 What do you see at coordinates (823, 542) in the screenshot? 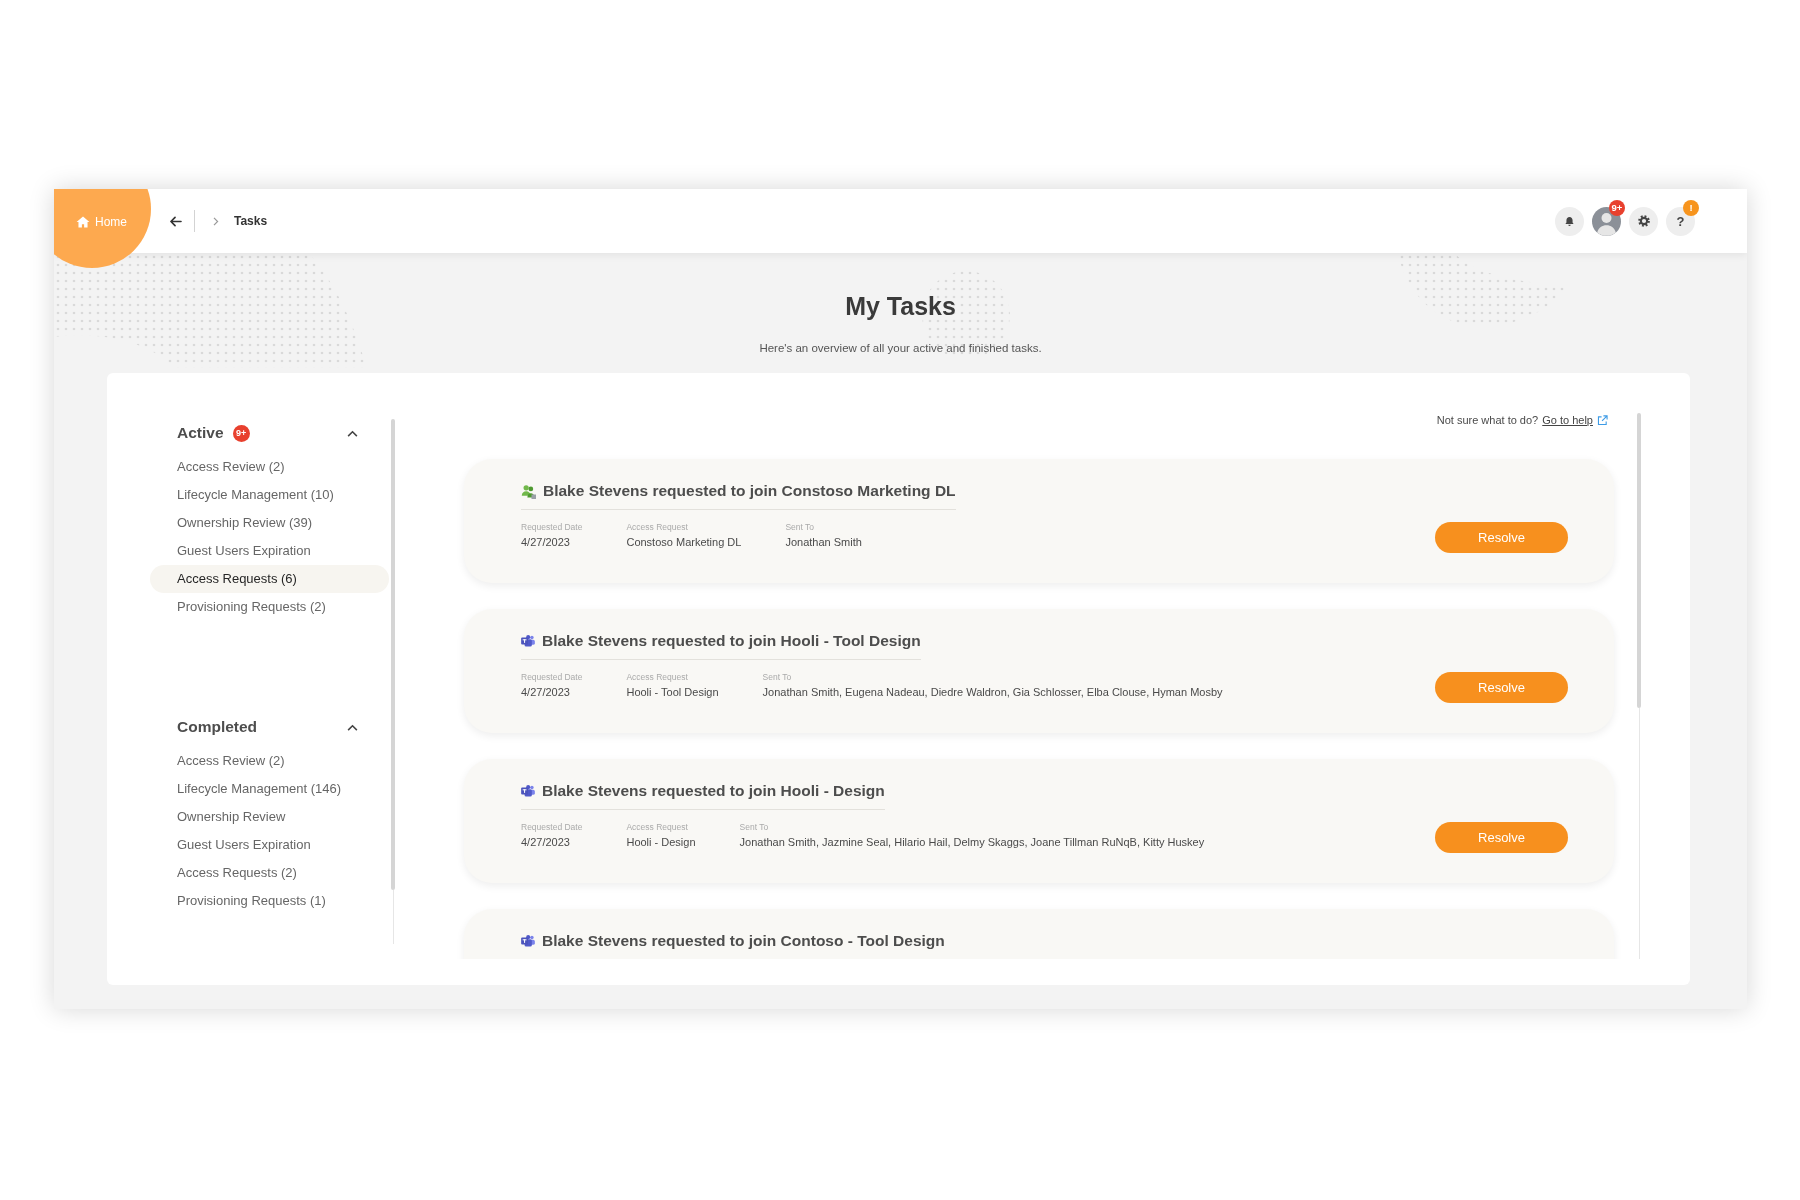
I see `field-value: Jonathan Smith` at bounding box center [823, 542].